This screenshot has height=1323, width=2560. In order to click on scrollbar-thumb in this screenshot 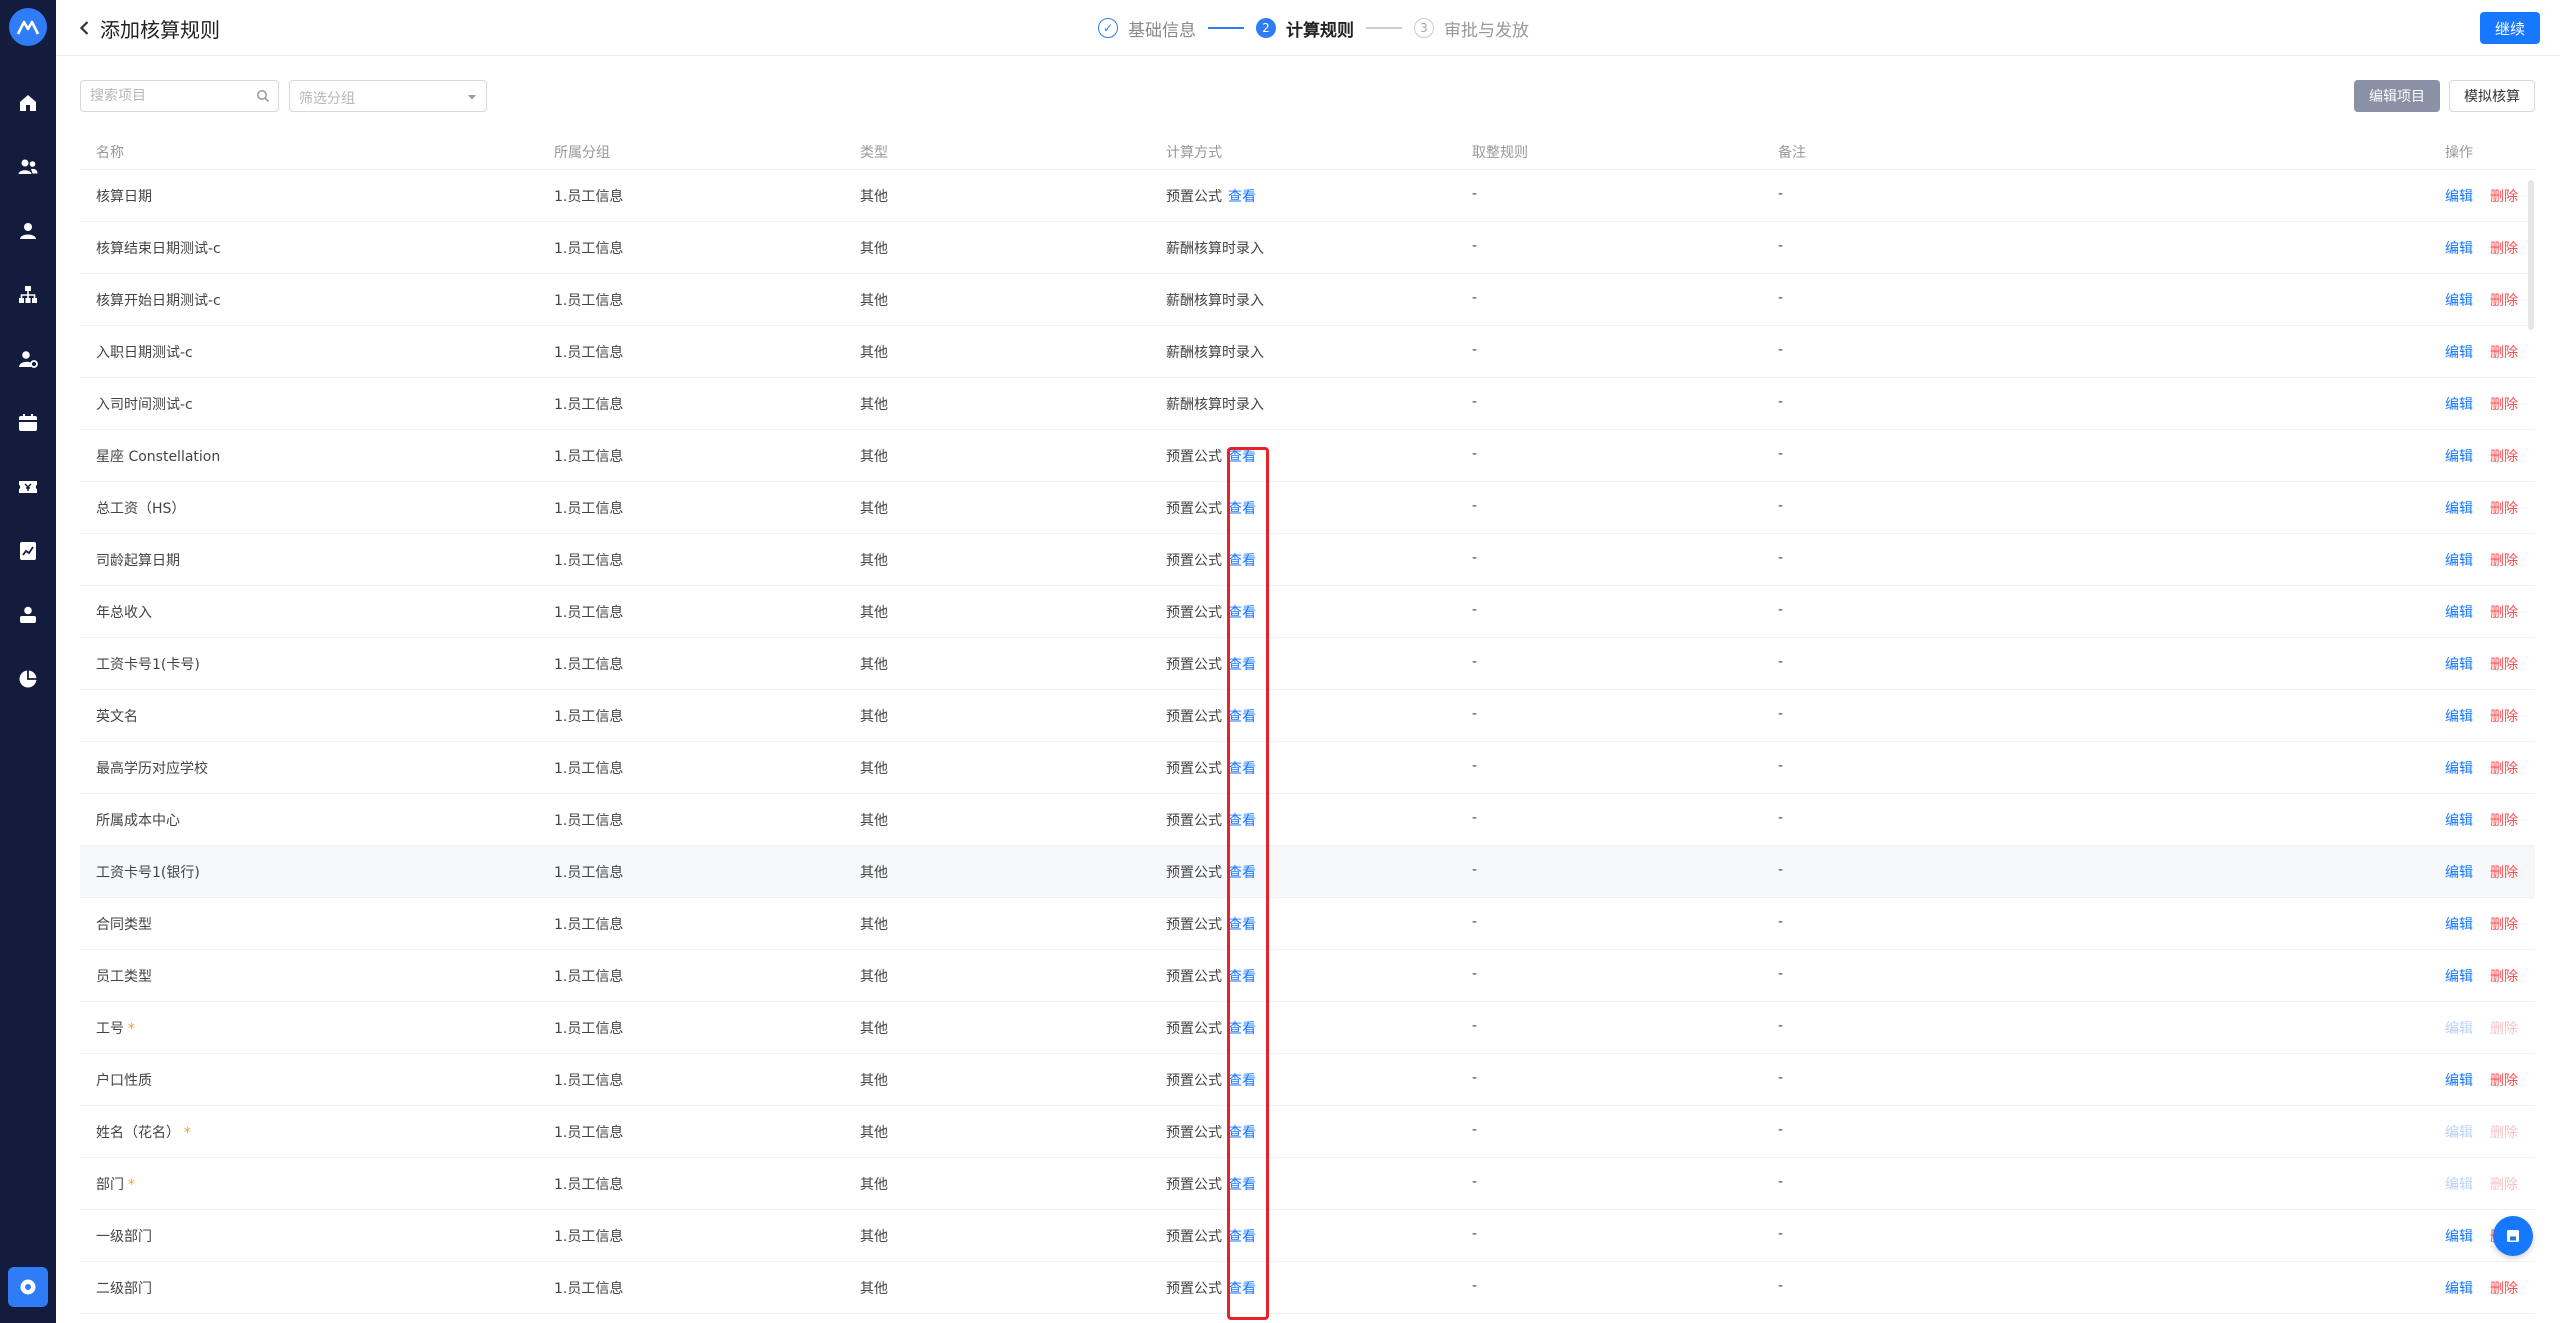, I will do `click(2531, 255)`.